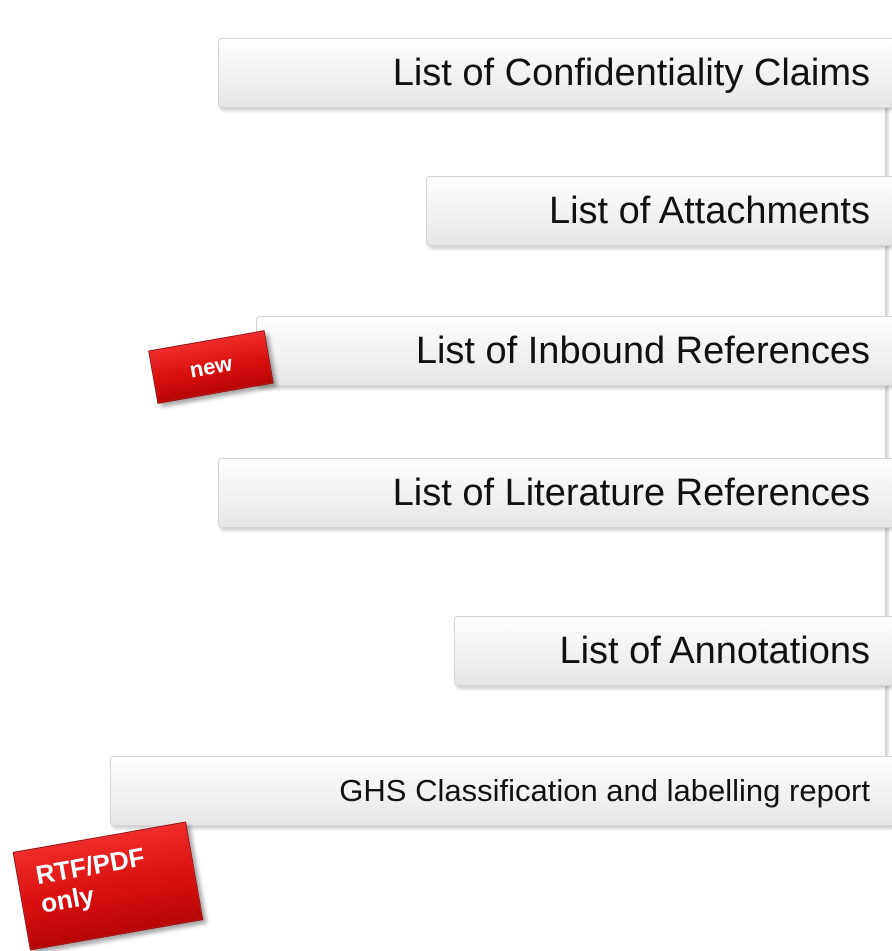  I want to click on list-annotations-button: List of Annotations, so click(673, 651).